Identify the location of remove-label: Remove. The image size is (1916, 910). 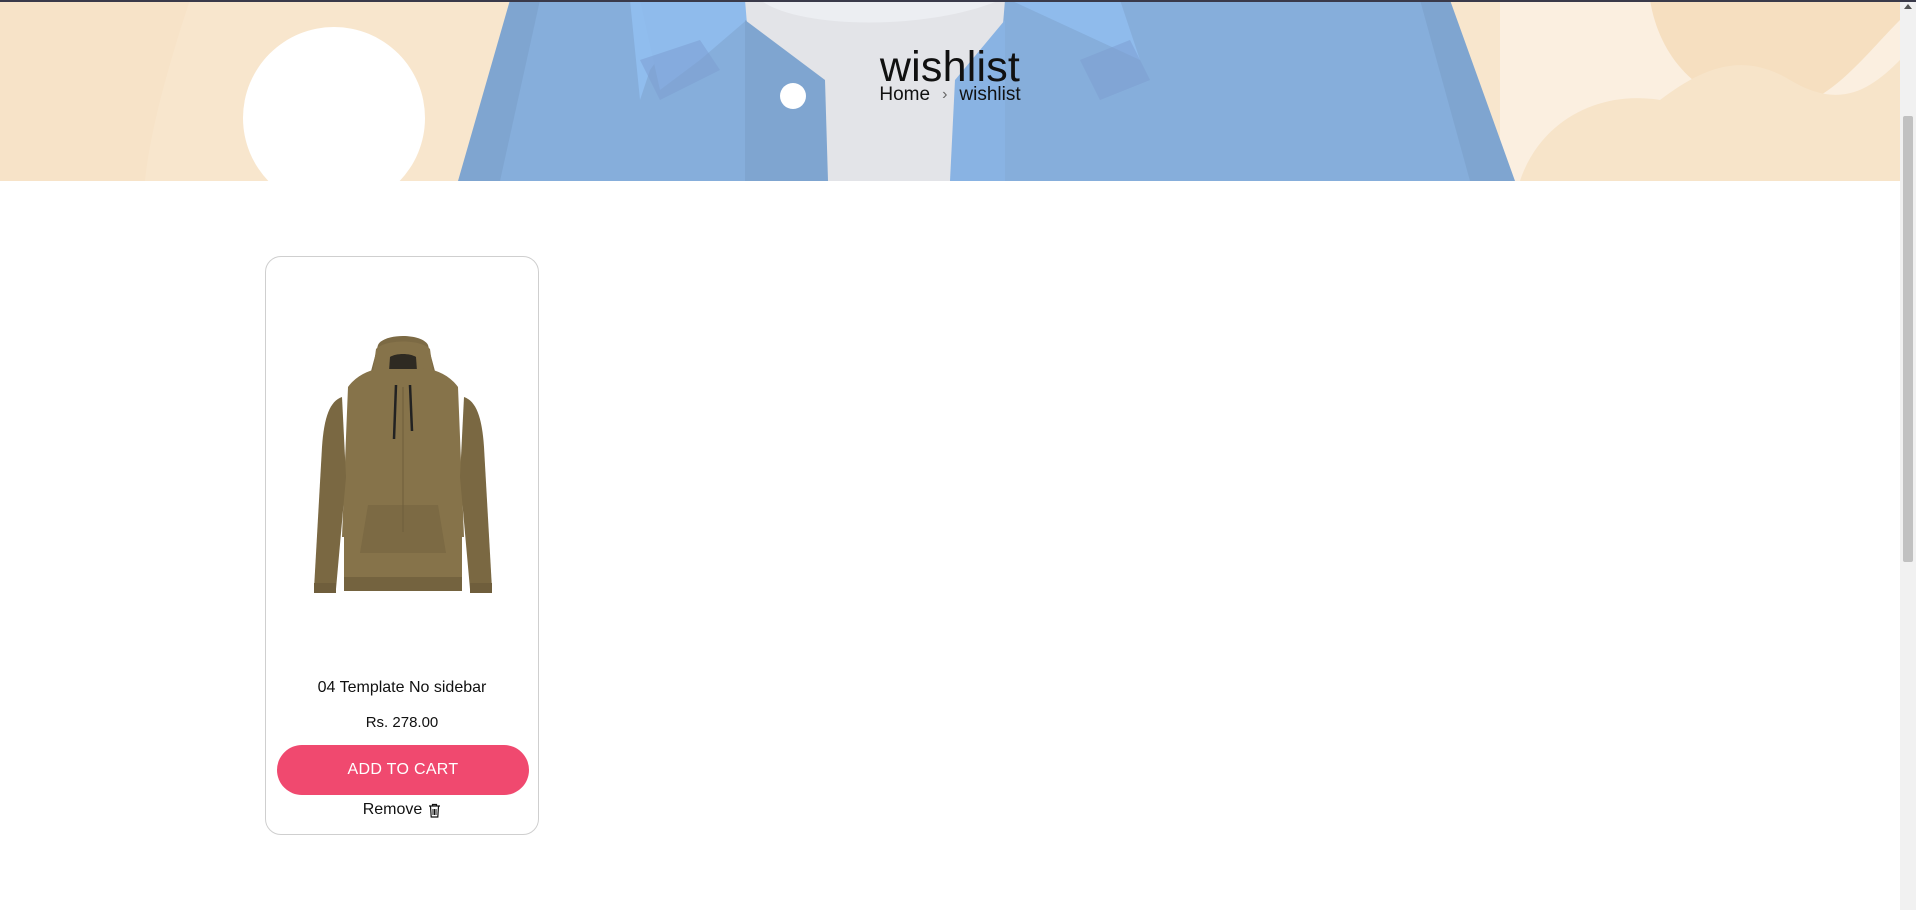
(392, 809).